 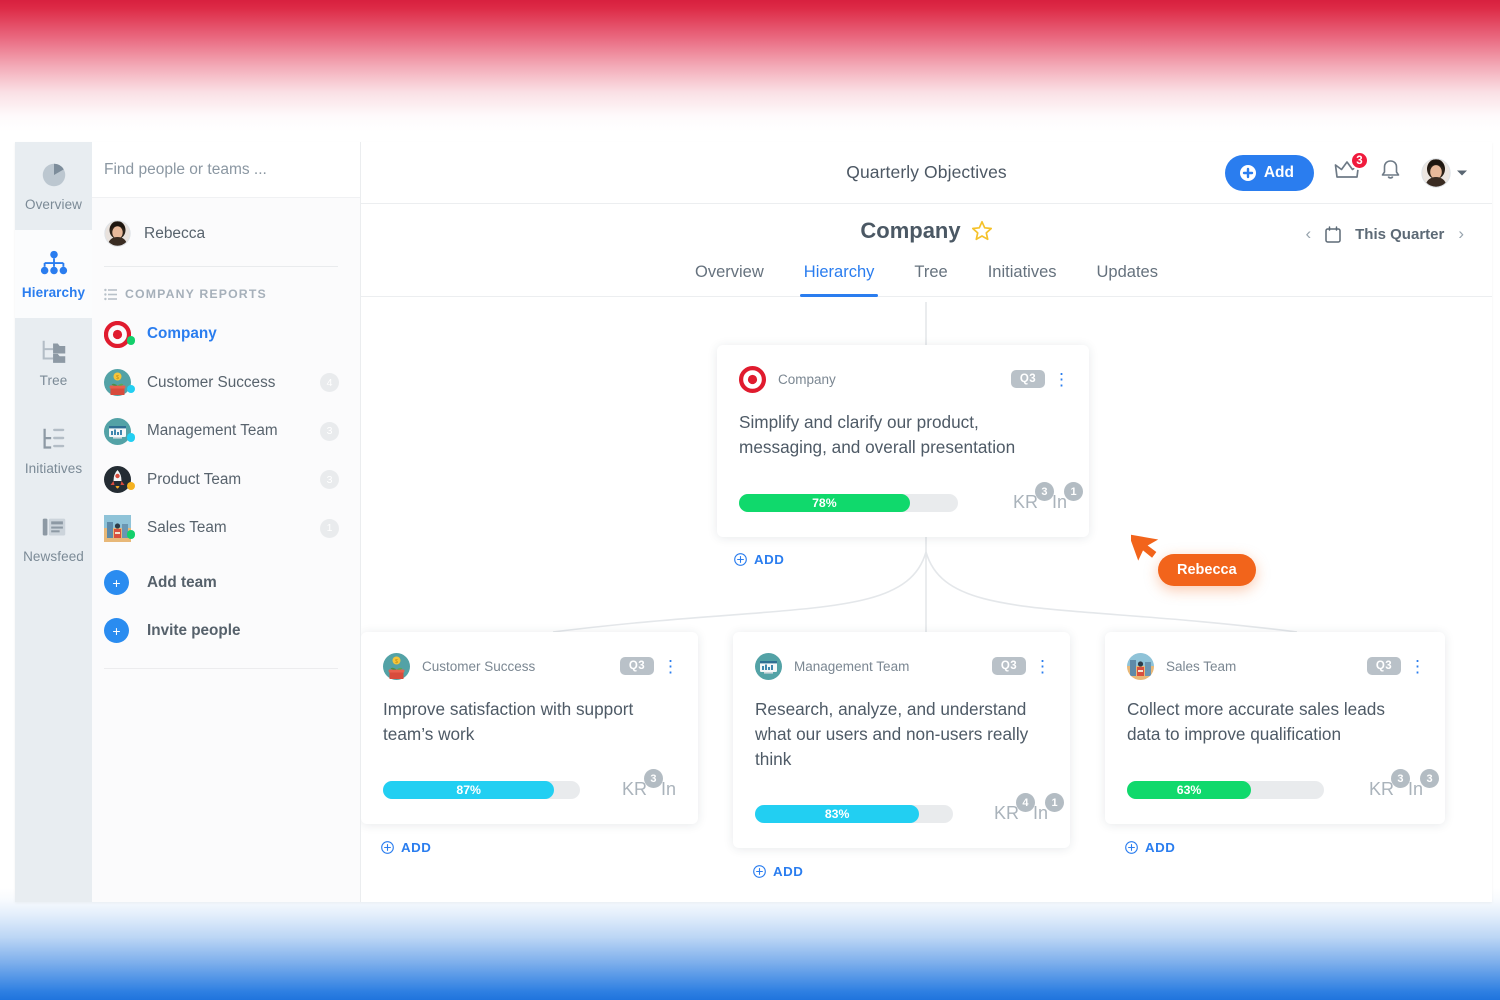 I want to click on card-owner: Company, so click(x=807, y=379).